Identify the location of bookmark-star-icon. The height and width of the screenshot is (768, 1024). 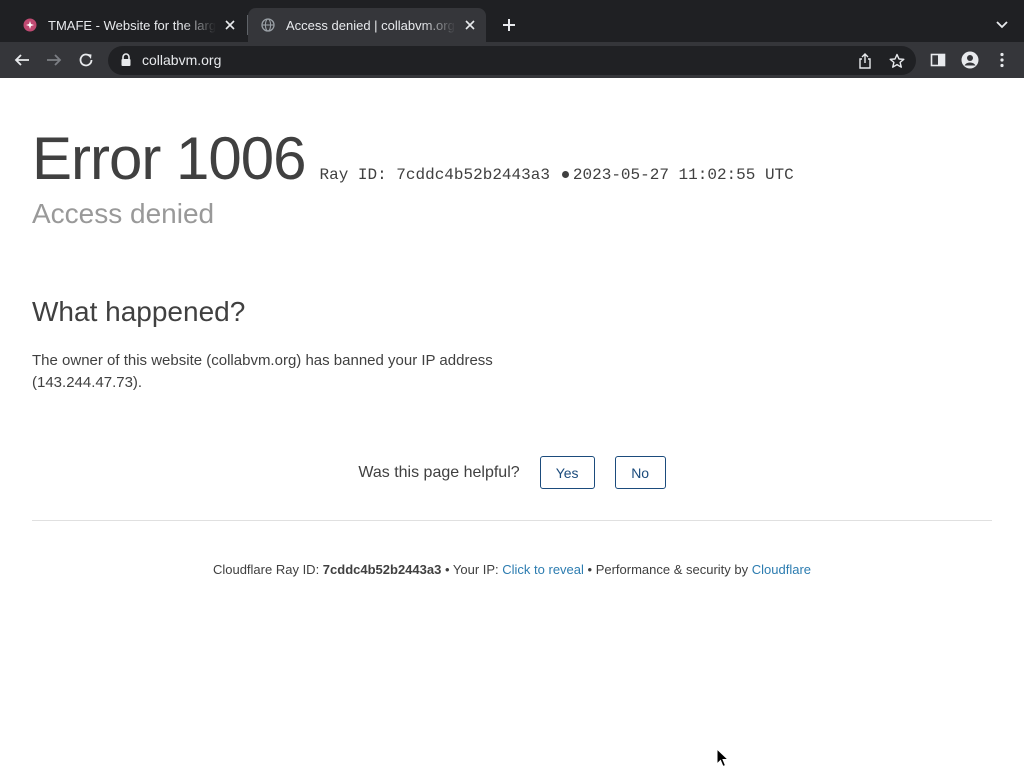
(897, 61).